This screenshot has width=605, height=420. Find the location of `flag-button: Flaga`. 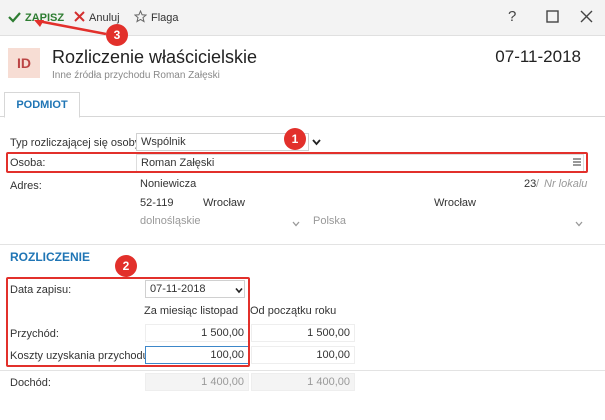

flag-button: Flaga is located at coordinates (156, 18).